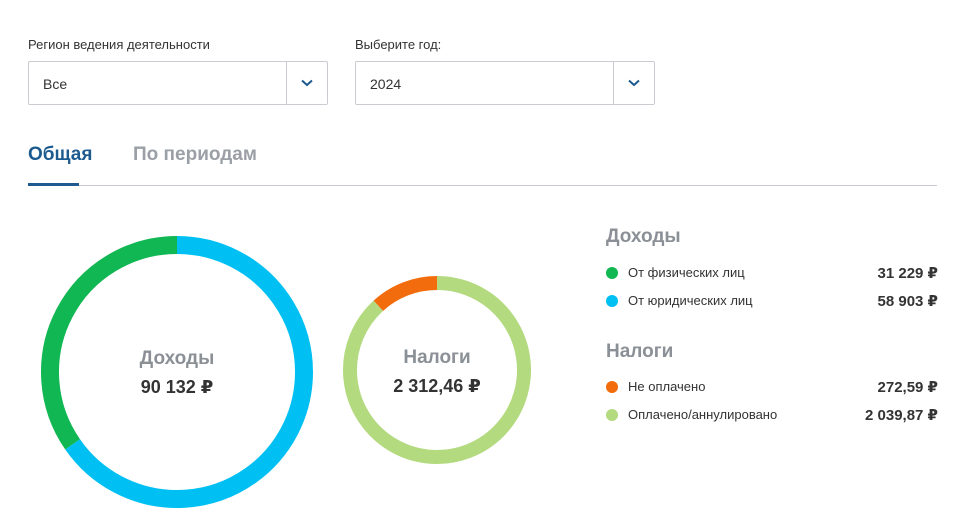 This screenshot has width=962, height=517. Describe the element at coordinates (772, 274) in the screenshot. I see `legend-item-individuals: От физических лиц 31 229 ₽` at that location.